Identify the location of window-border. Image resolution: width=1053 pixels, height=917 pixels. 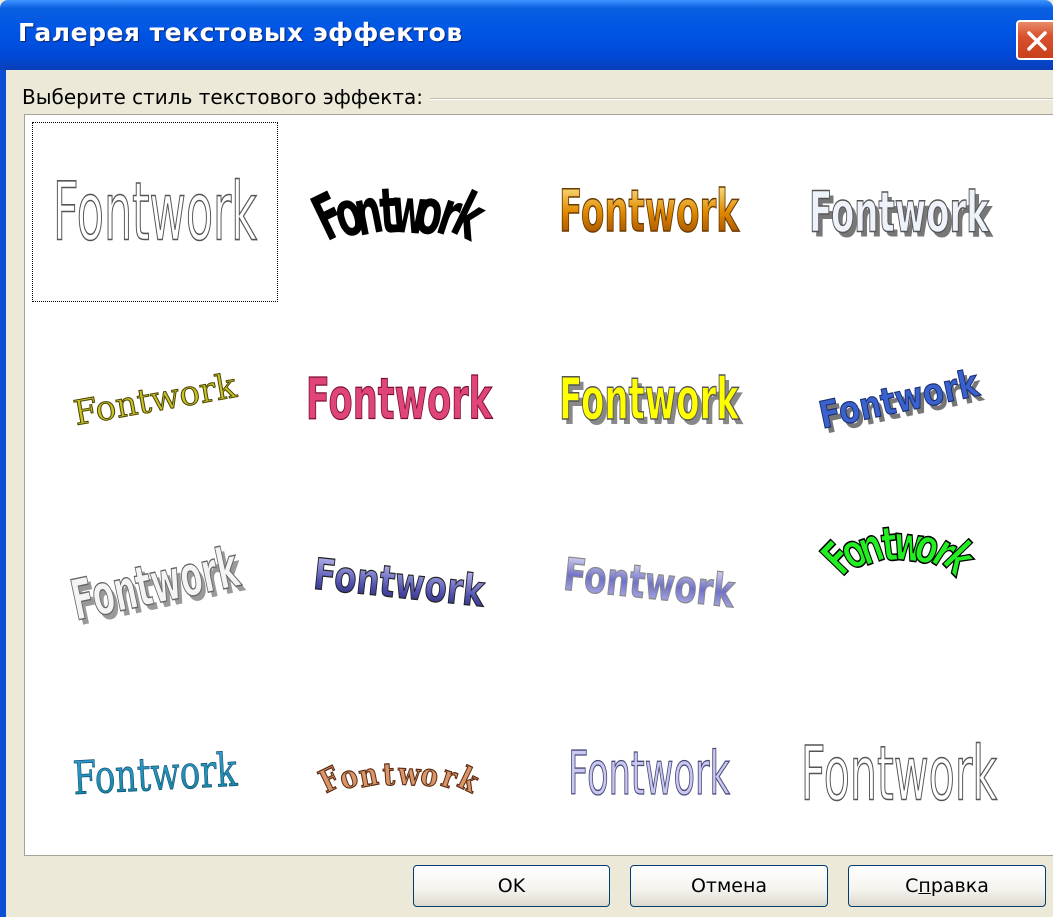
(3, 493).